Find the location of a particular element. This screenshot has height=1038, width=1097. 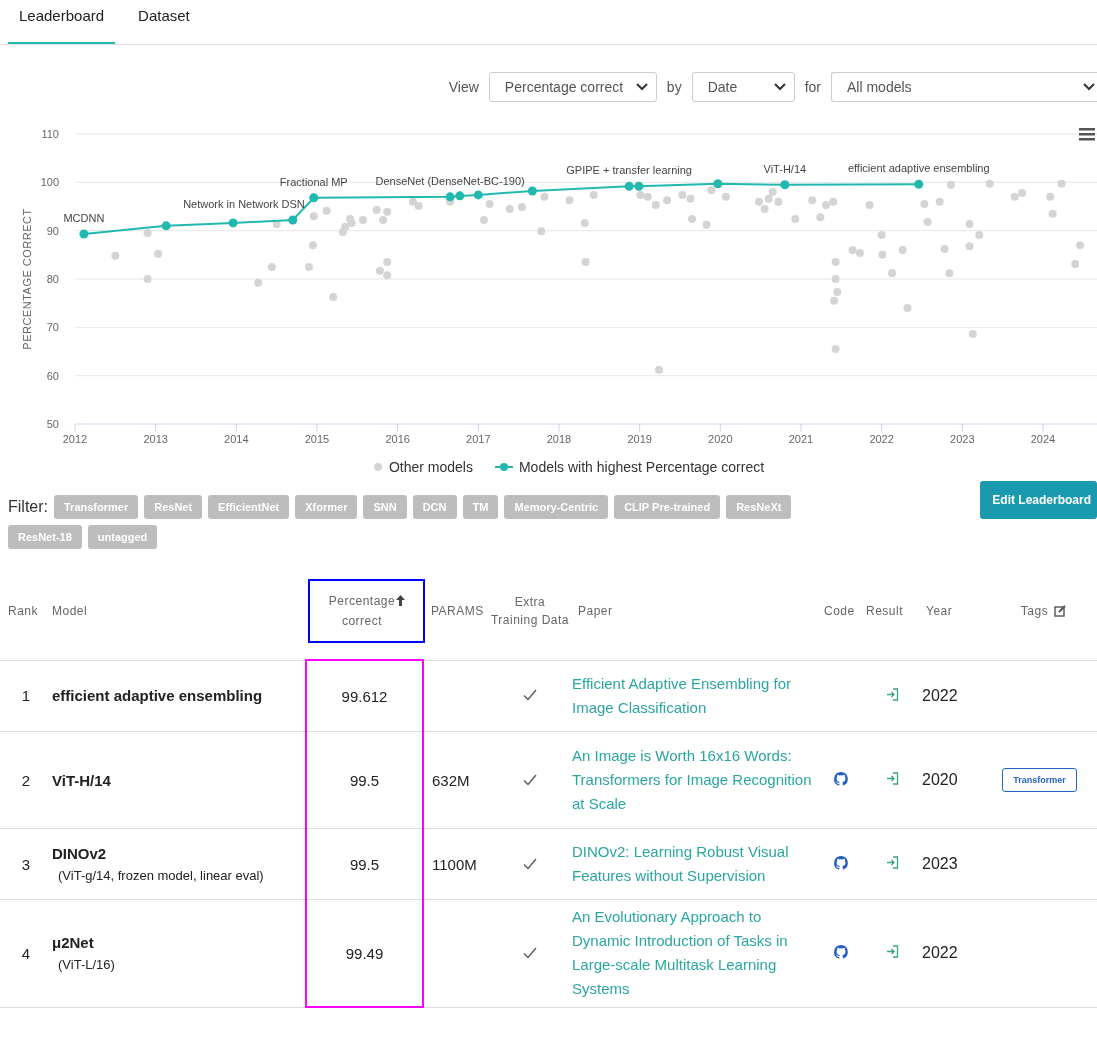

metric-select: Percentage correct is located at coordinates (572, 87).